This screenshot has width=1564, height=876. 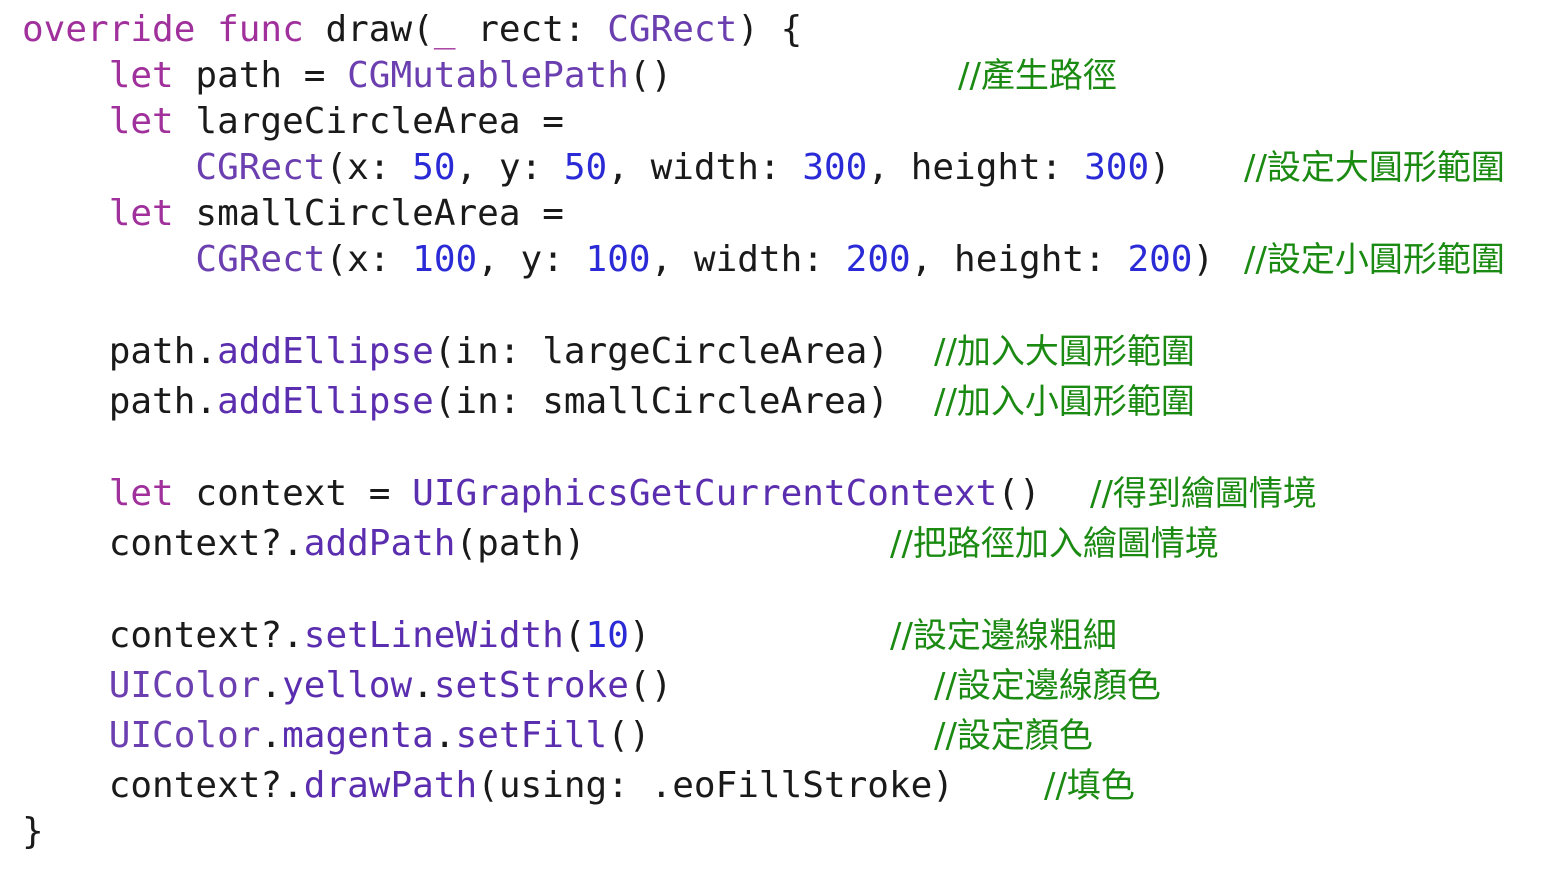 What do you see at coordinates (293, 493) in the screenshot?
I see `code-text: context =` at bounding box center [293, 493].